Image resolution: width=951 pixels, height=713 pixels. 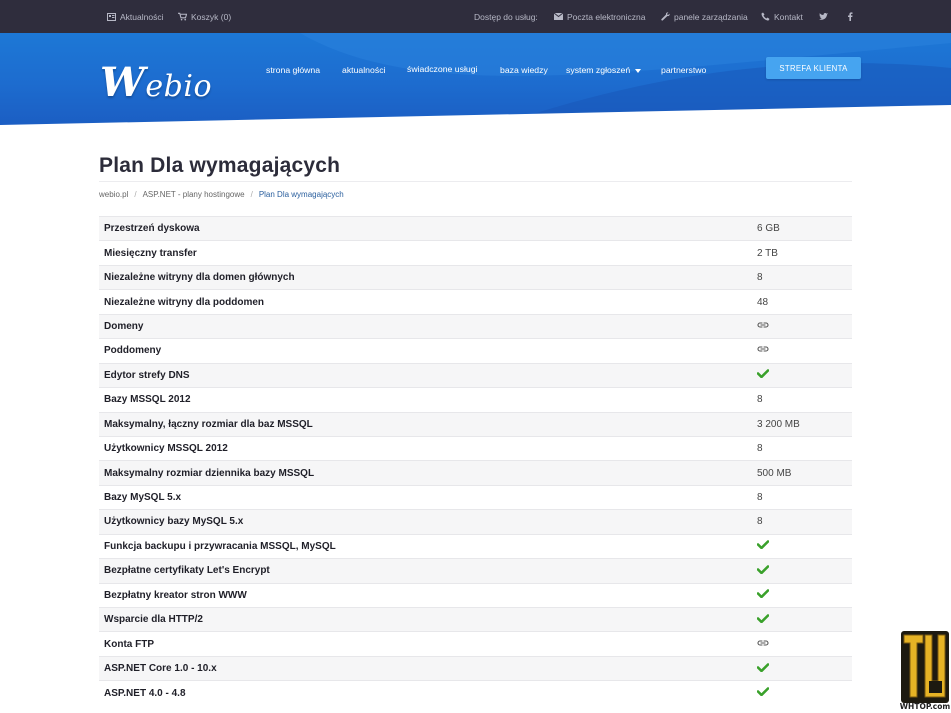 I want to click on cart-icon, so click(x=182, y=16).